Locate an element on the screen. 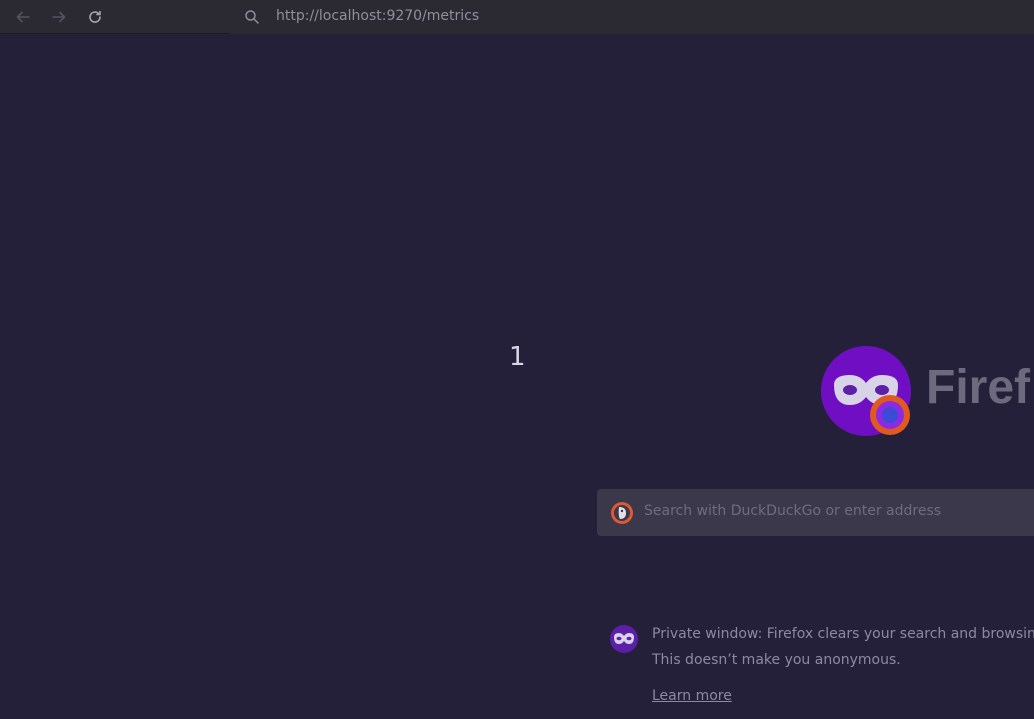  metrics-value: 1 is located at coordinates (517, 357).